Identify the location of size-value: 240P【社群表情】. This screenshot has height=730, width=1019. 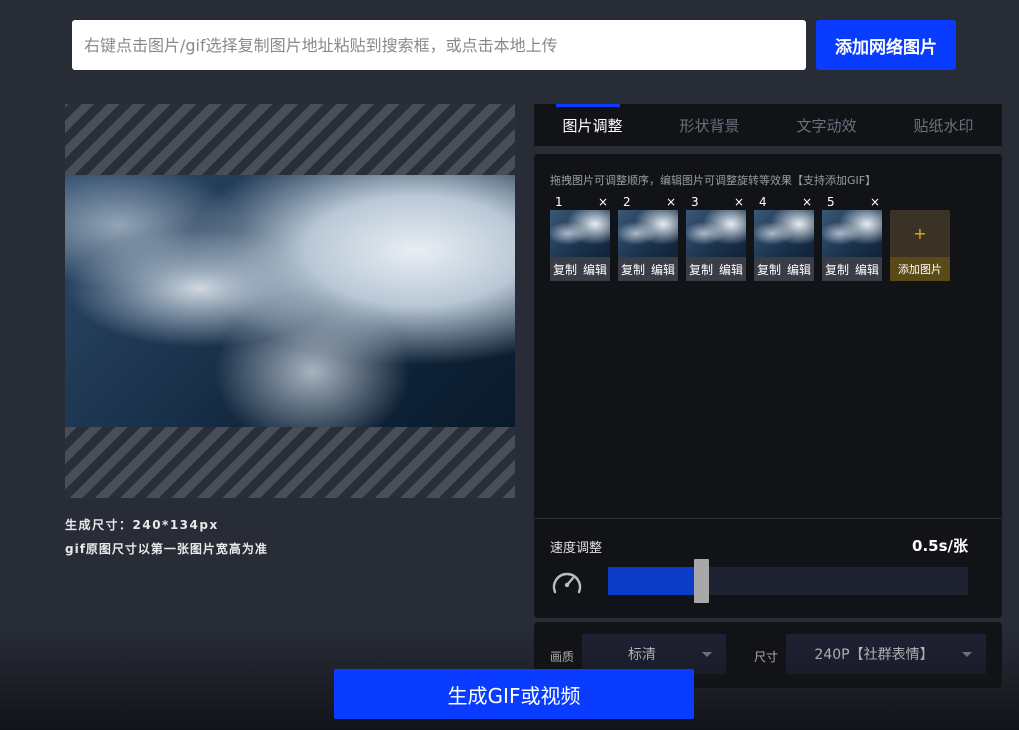
(874, 655).